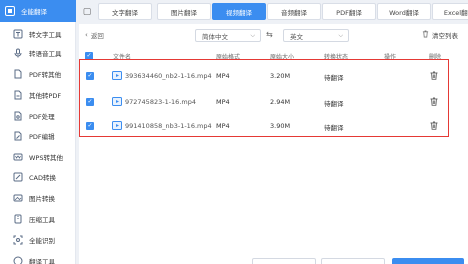 This screenshot has width=468, height=264. Describe the element at coordinates (455, 12) in the screenshot. I see `tab-label: Excel翻译` at that location.